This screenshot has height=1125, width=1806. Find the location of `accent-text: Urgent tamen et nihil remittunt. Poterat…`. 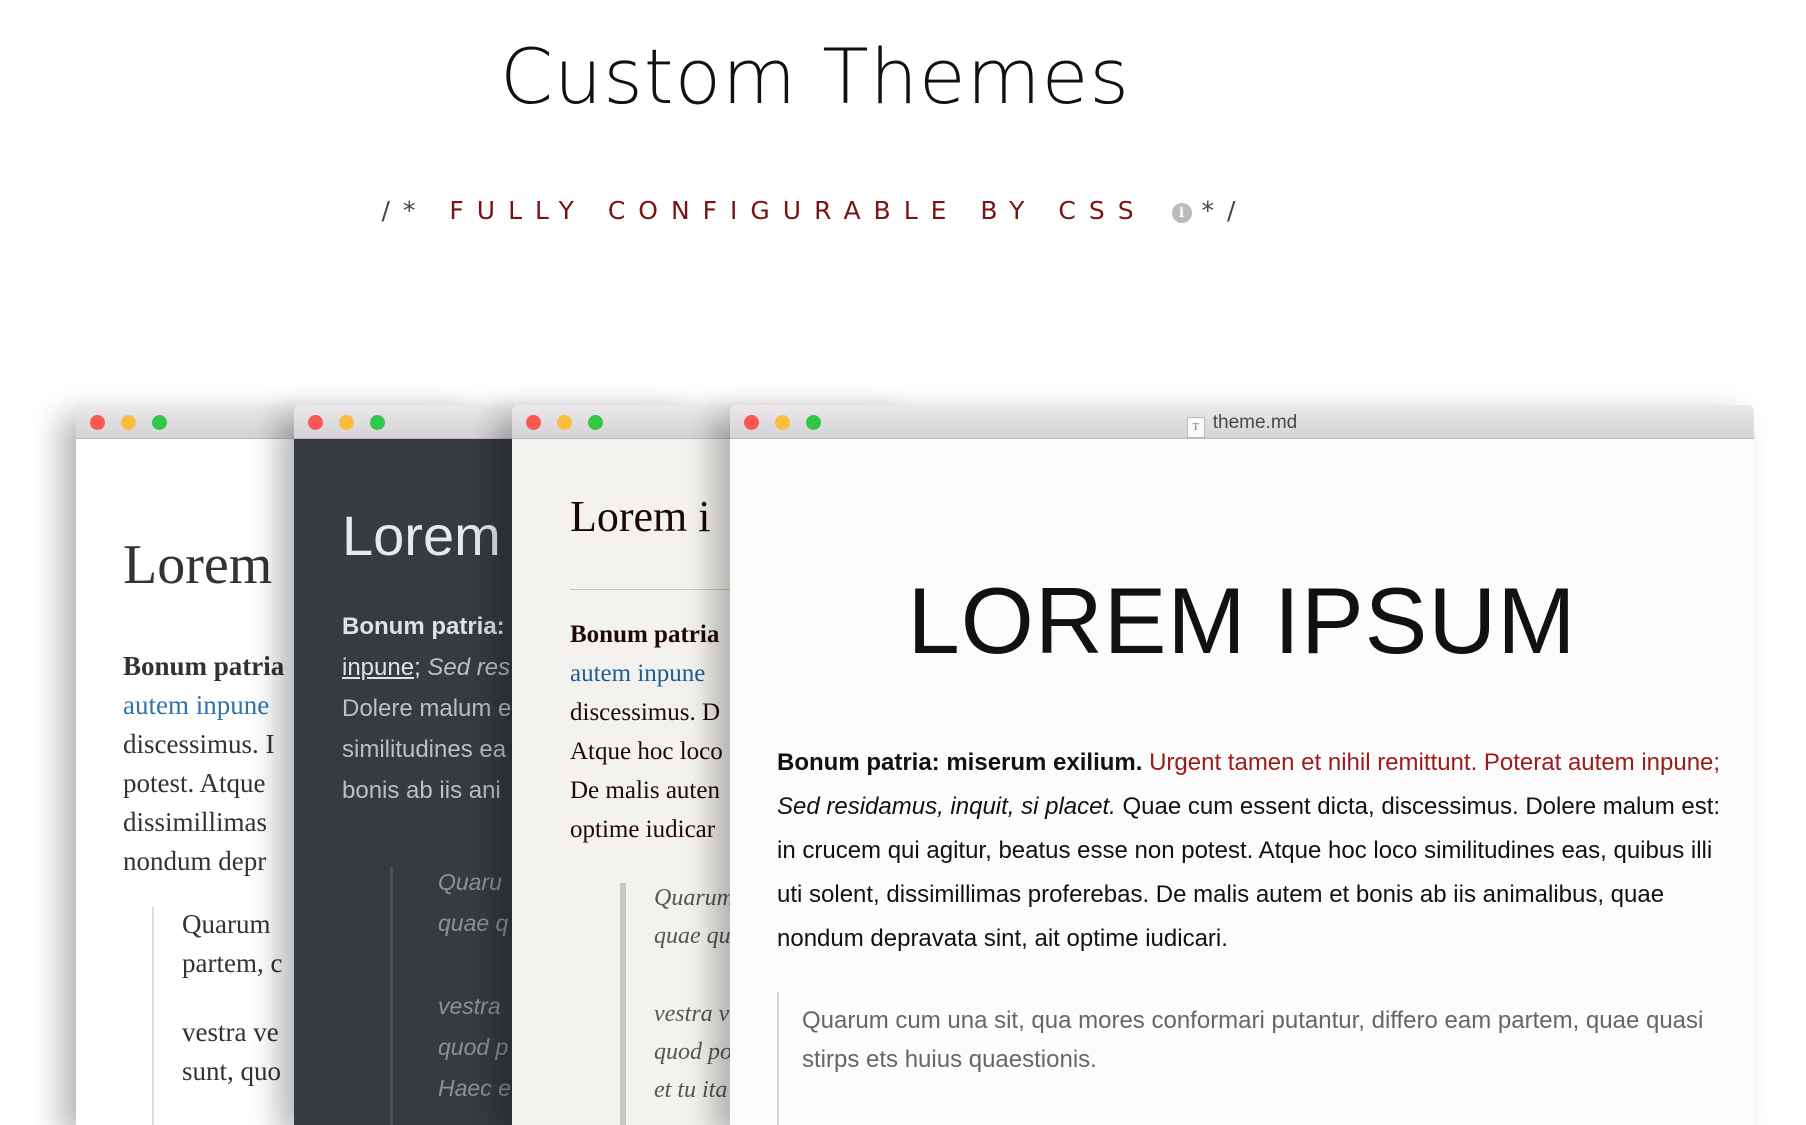

accent-text: Urgent tamen et nihil remittunt. Poterat… is located at coordinates (1435, 762).